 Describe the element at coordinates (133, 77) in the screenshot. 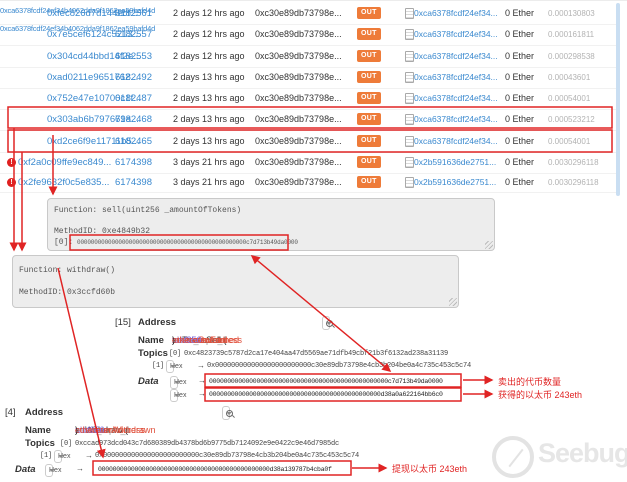

I see `block-link: 6182492` at that location.